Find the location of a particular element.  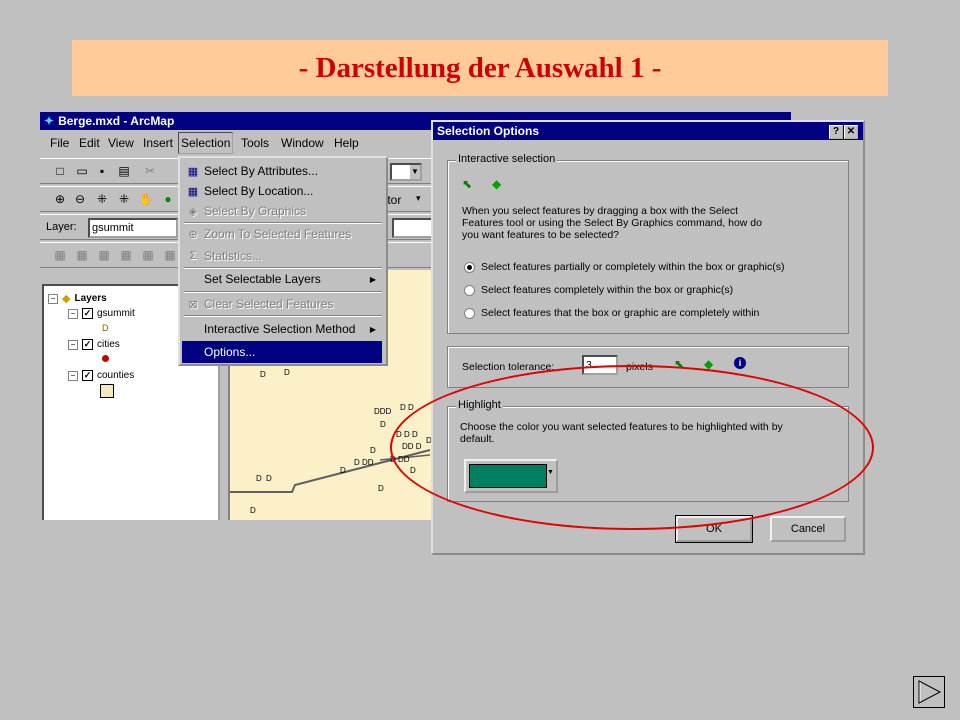

highlight-annotation-ellipse is located at coordinates (632, 447).